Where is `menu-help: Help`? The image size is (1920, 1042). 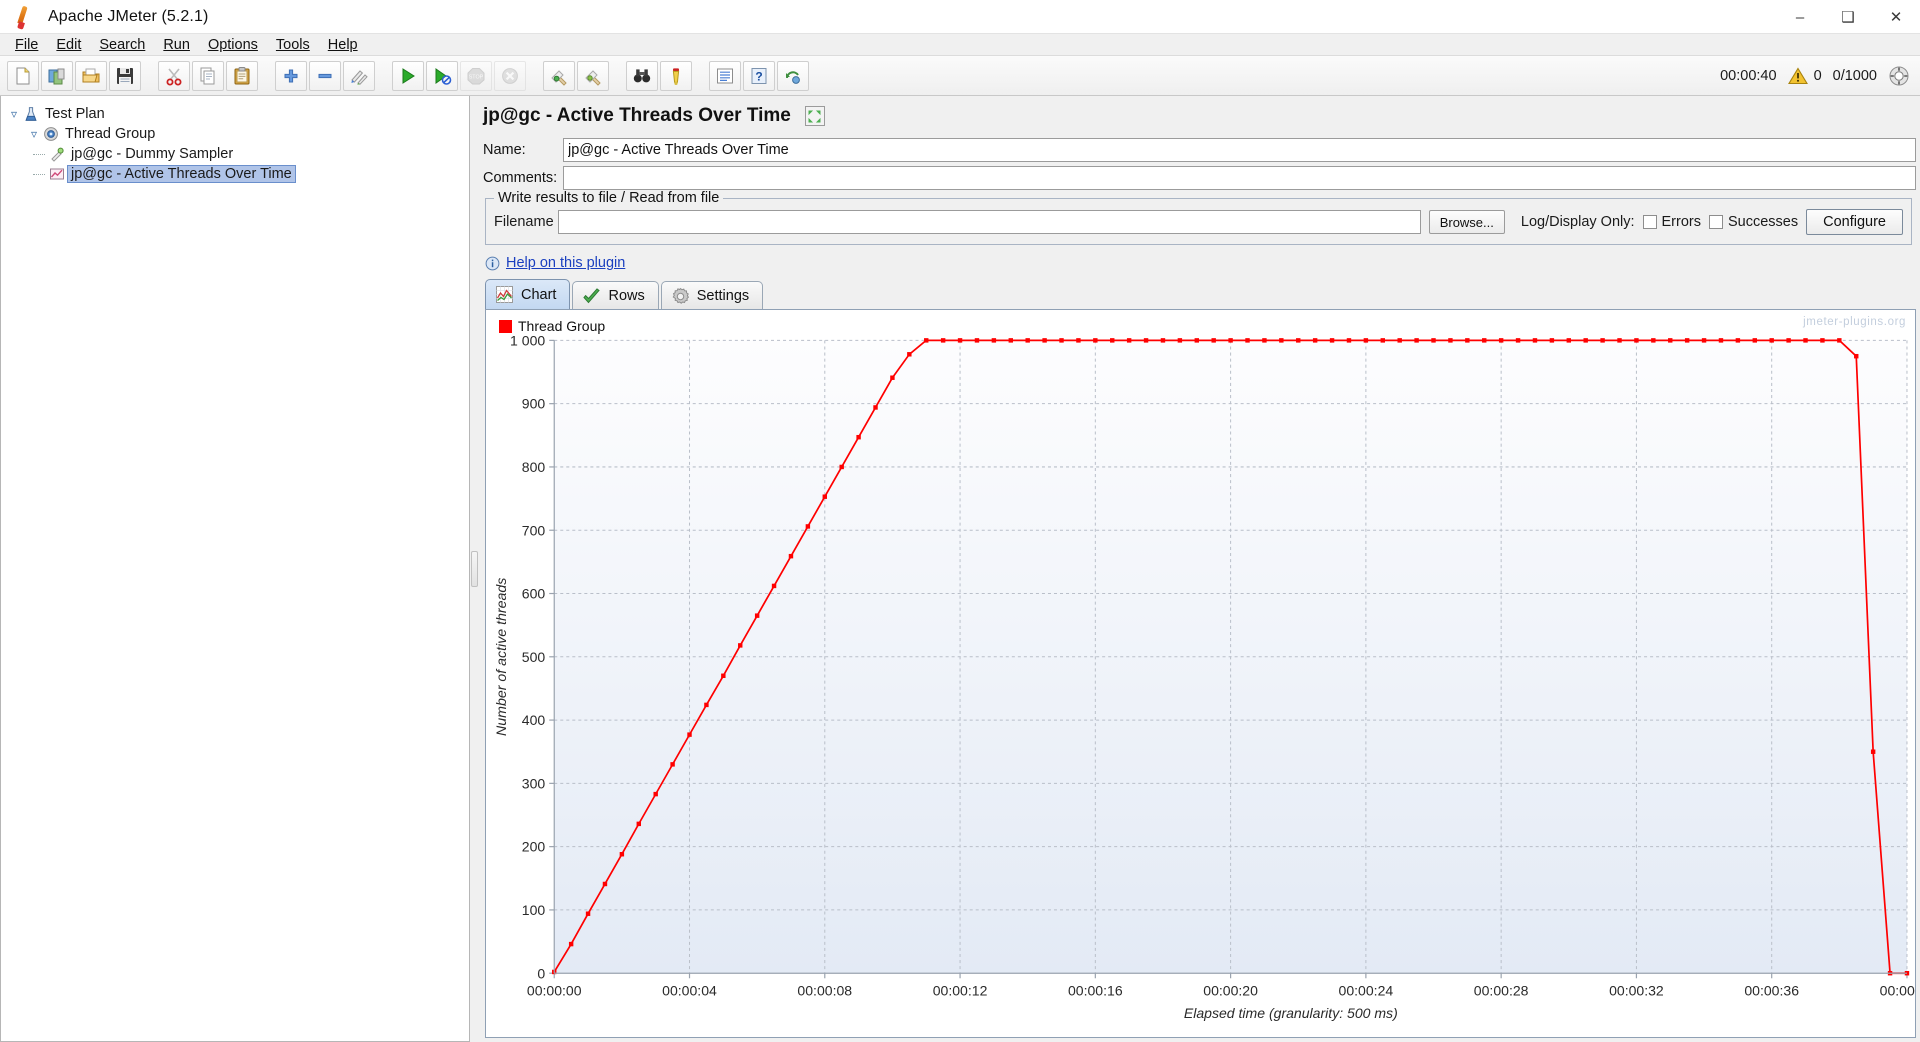
menu-help: Help is located at coordinates (343, 45).